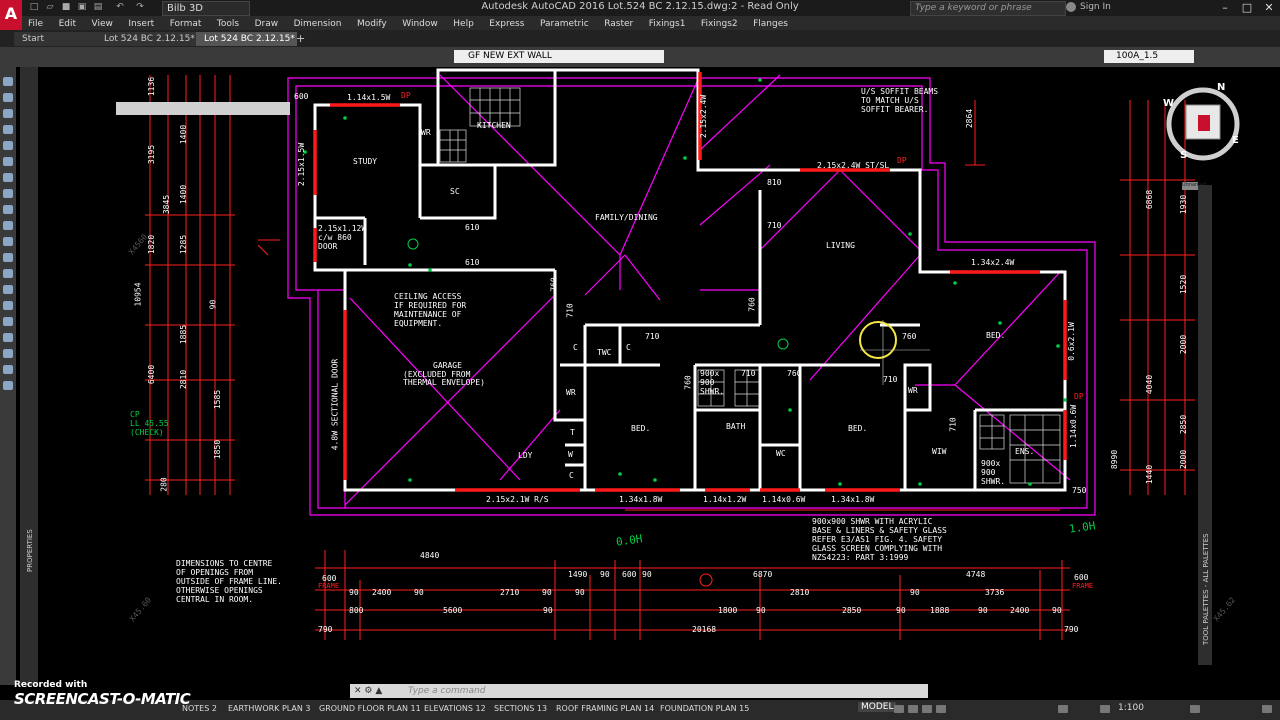 This screenshot has height=720, width=1280. Describe the element at coordinates (927, 709) in the screenshot. I see `ortho-toggle-icon` at that location.